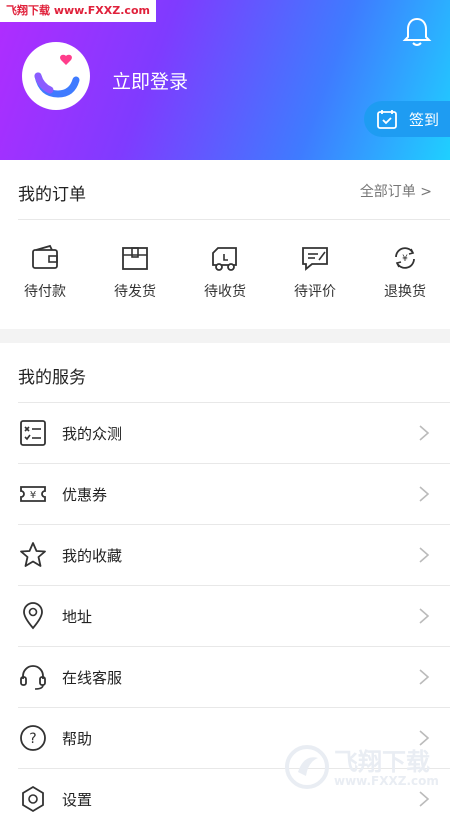 Image resolution: width=450 pixels, height=829 pixels. I want to click on exchange-icon: ¥, so click(405, 258).